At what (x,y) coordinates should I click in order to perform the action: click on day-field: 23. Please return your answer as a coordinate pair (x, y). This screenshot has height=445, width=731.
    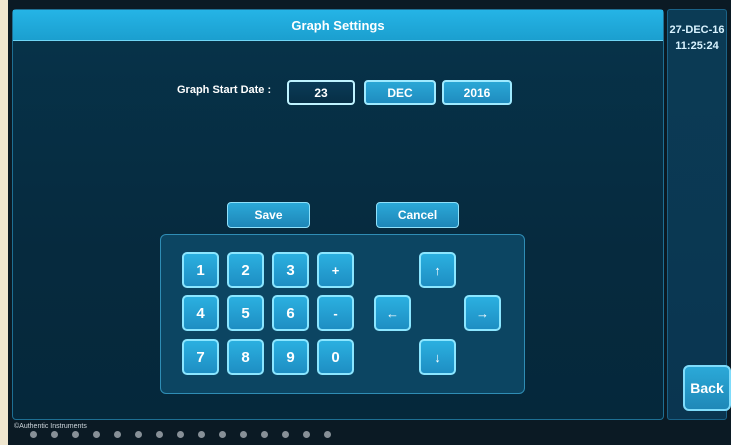
    Looking at the image, I should click on (321, 92).